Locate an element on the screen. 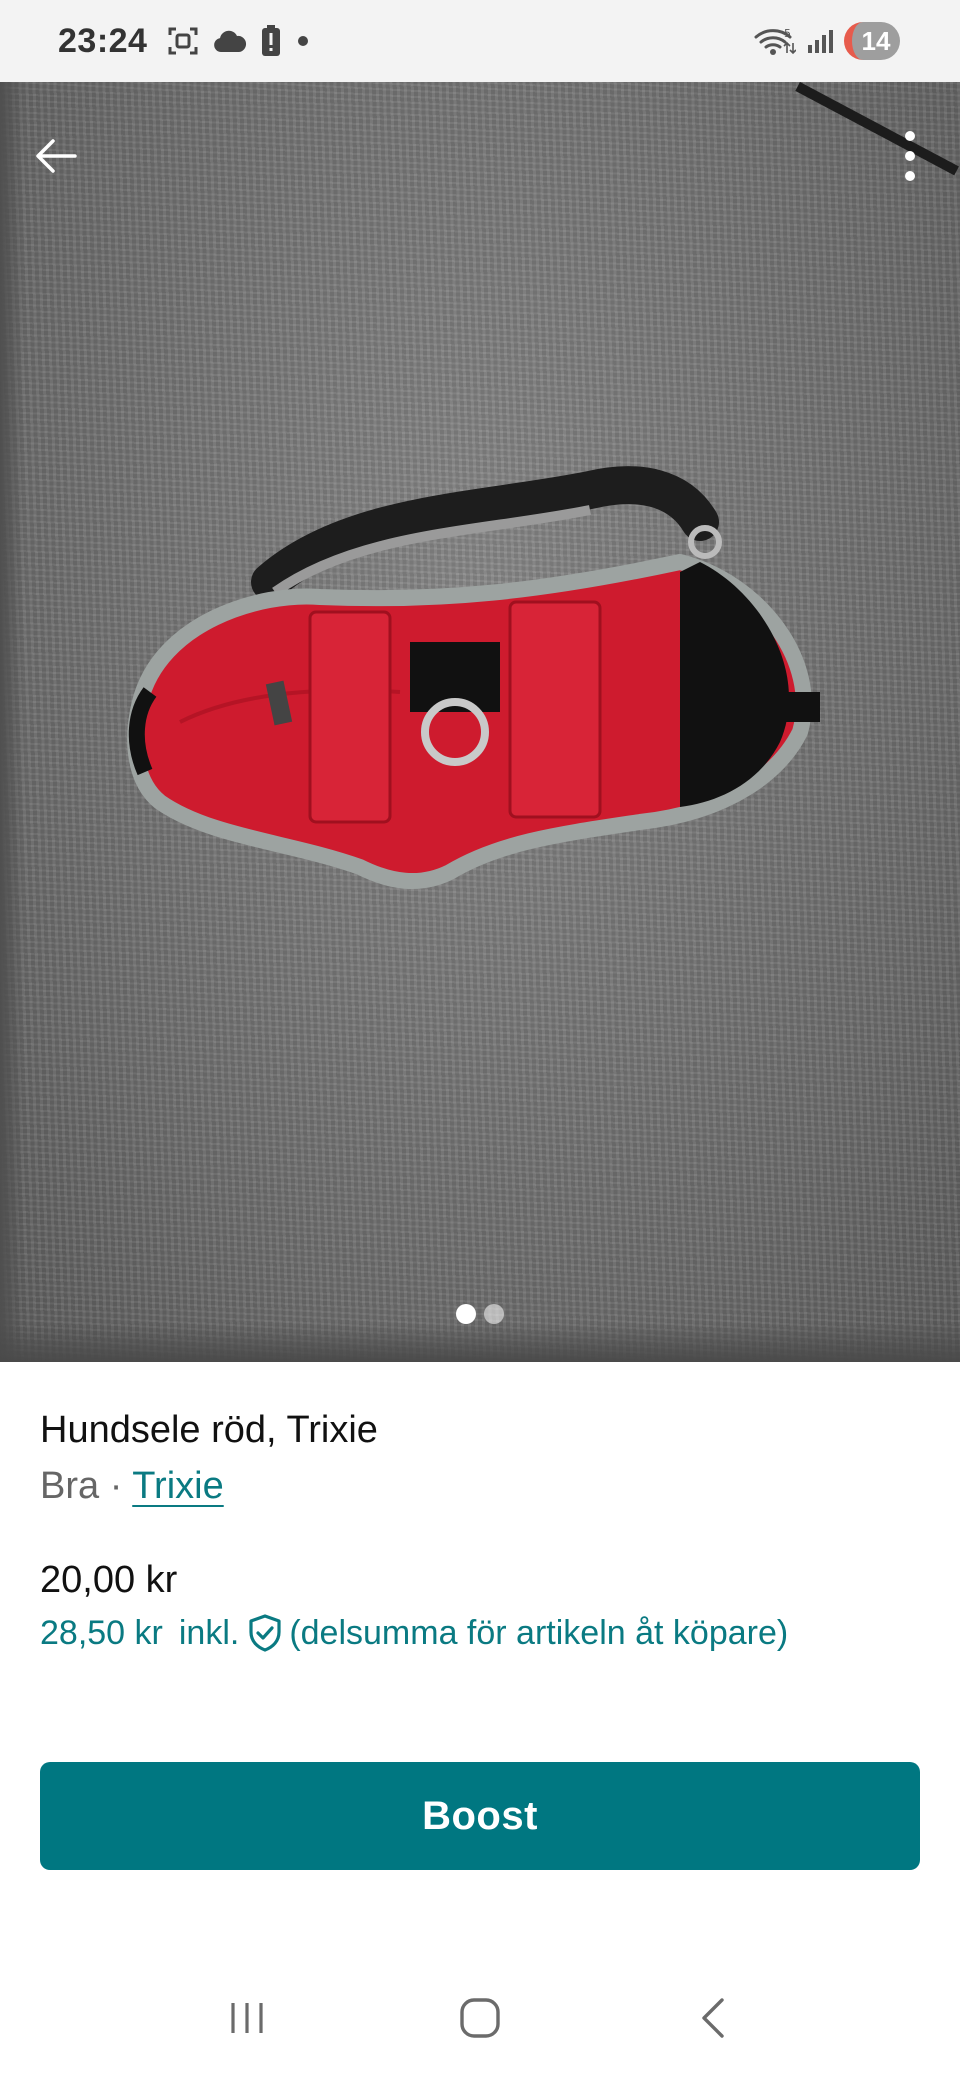 This screenshot has width=960, height=2080. more-options-button is located at coordinates (910, 156).